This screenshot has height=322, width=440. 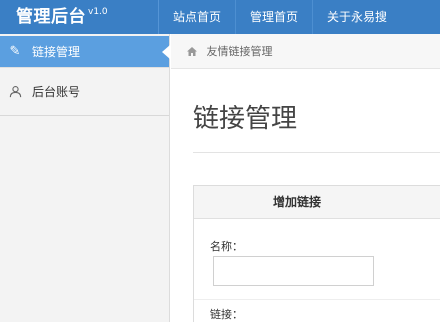 What do you see at coordinates (305, 51) in the screenshot?
I see `breadcrumb: 友情链接管理` at bounding box center [305, 51].